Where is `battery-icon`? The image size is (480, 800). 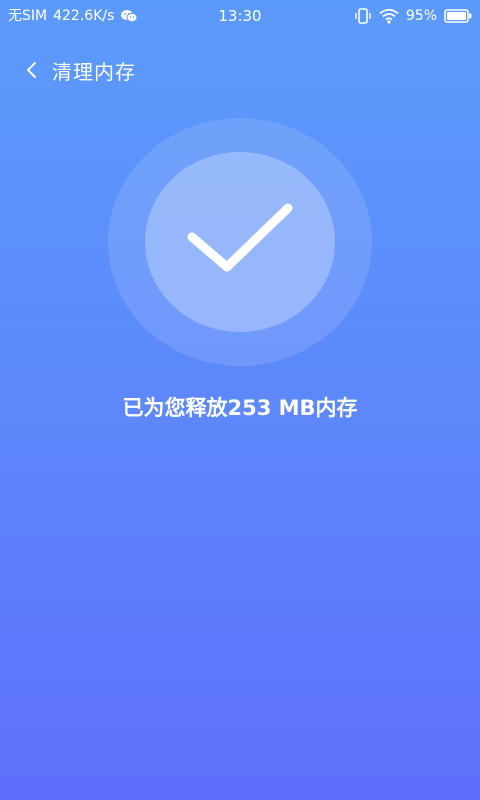 battery-icon is located at coordinates (458, 16).